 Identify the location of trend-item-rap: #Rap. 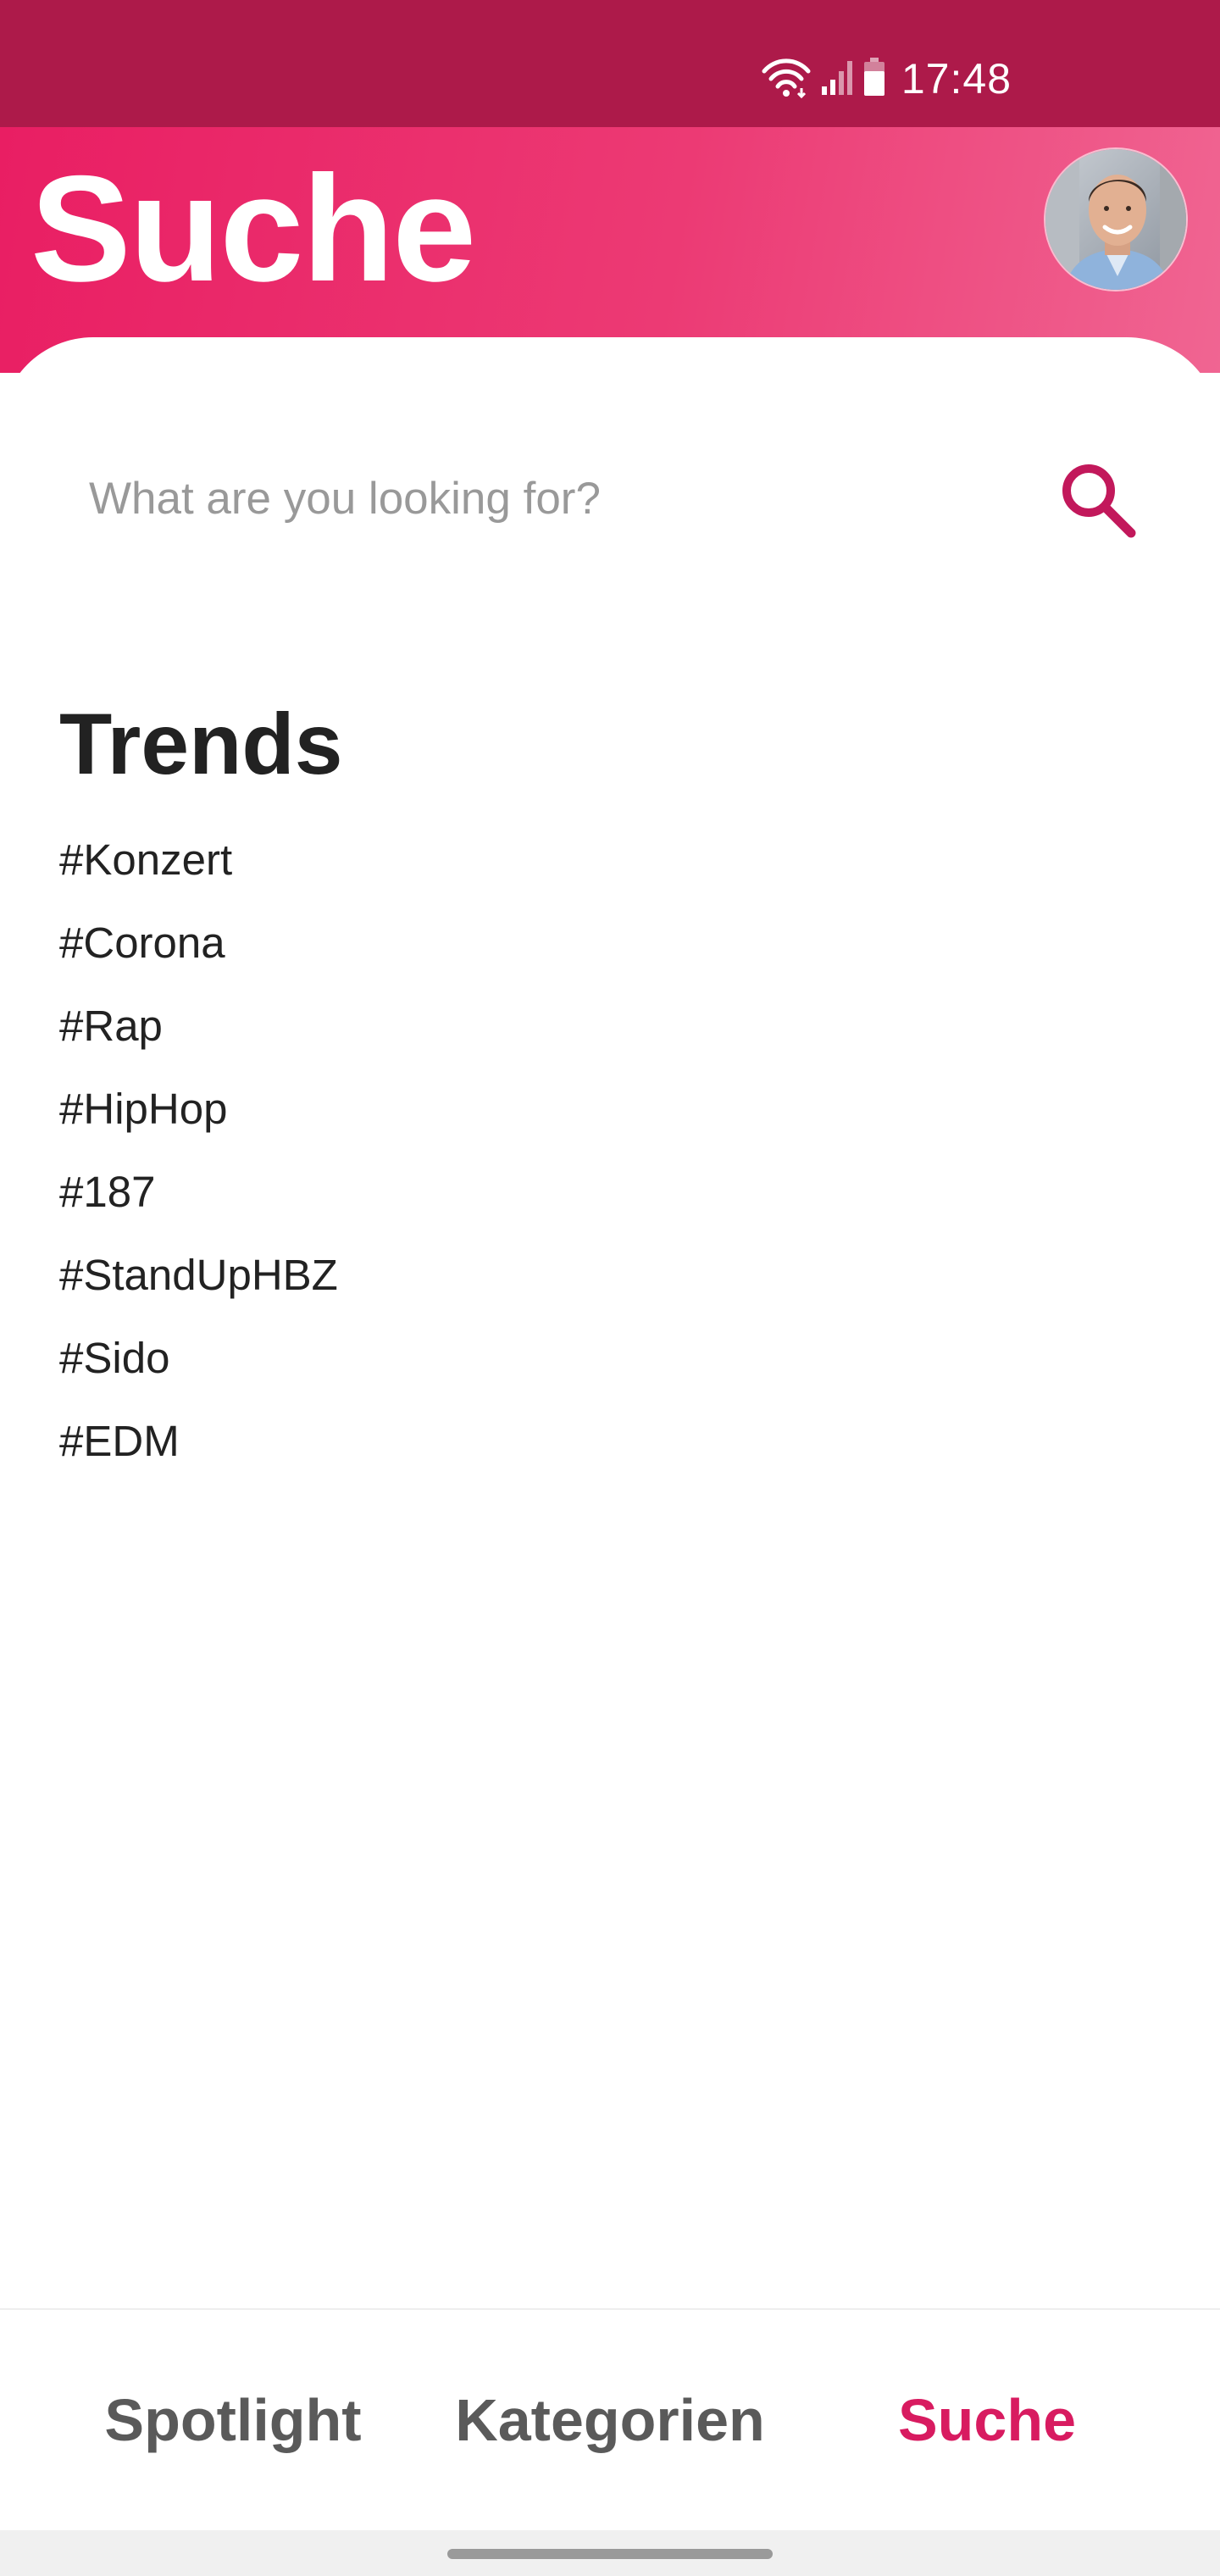
(198, 1026).